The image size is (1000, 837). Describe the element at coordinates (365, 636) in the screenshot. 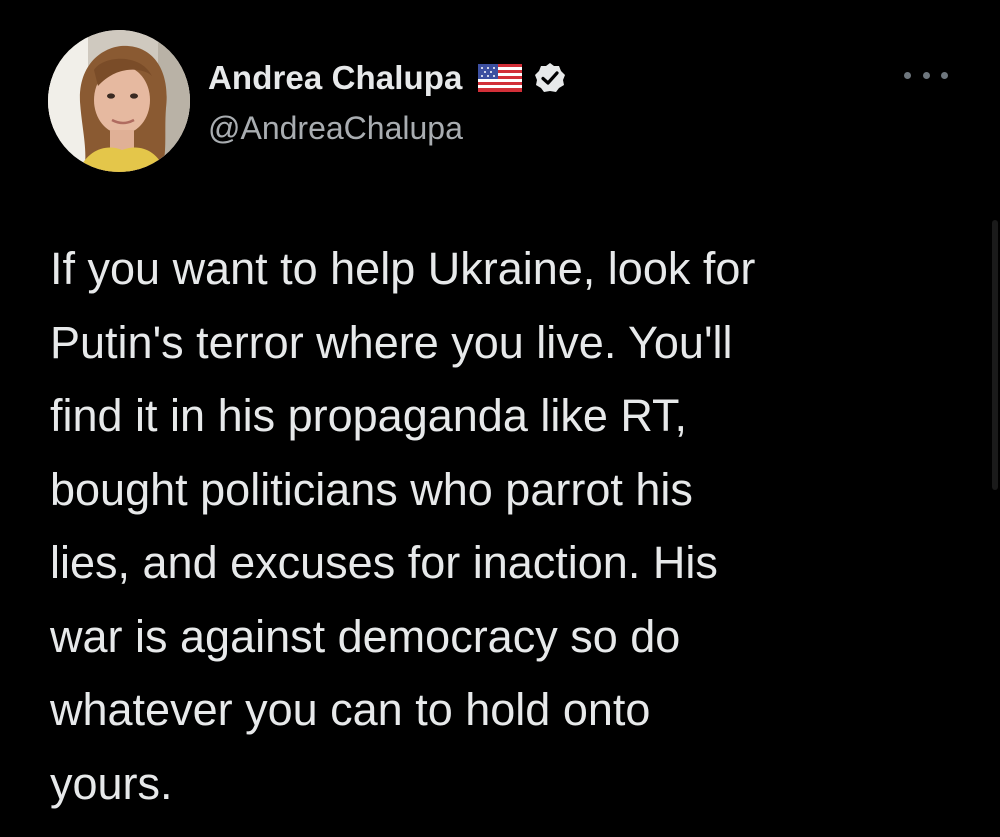

I see `tweet-text-line: war is against democracy so do` at that location.